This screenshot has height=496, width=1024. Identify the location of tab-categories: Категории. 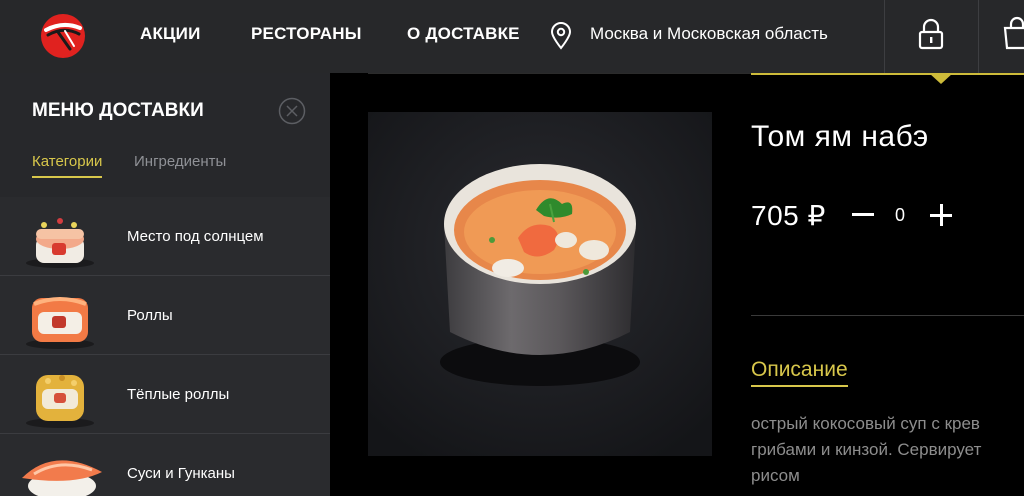
(67, 165).